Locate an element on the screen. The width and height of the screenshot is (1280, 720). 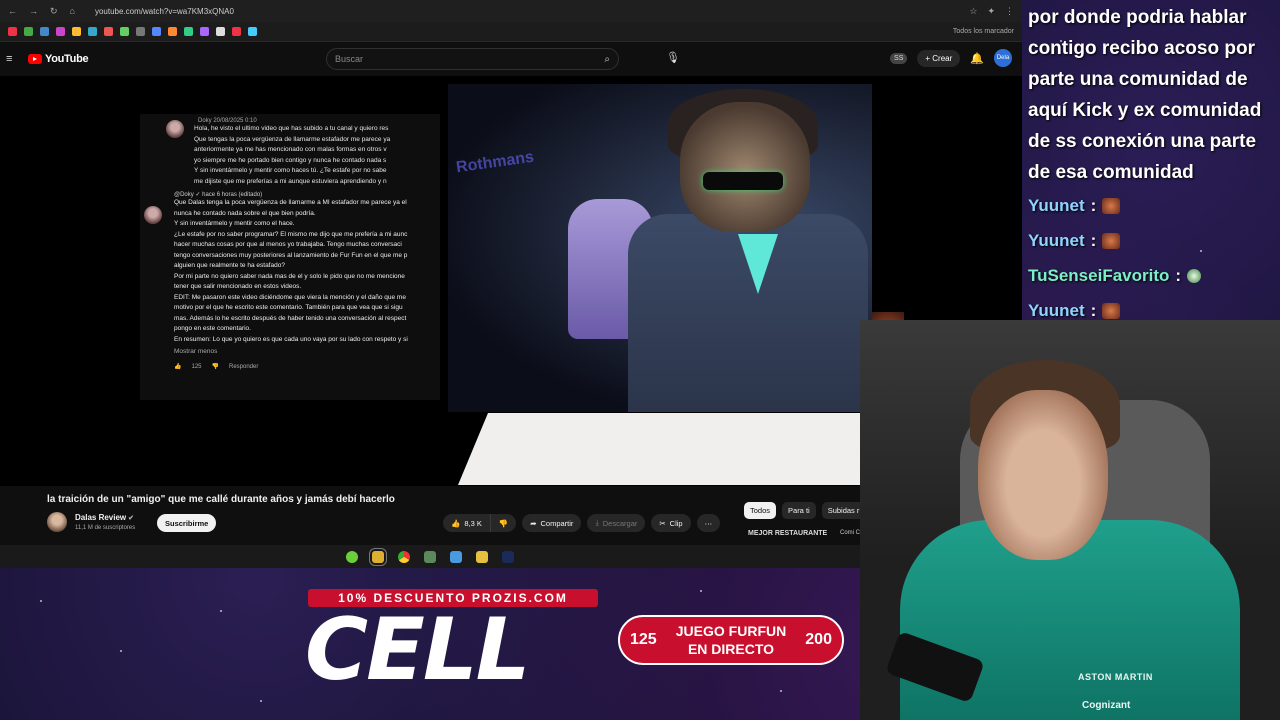
comment-line: pongo en este comentario. is located at coordinates (212, 328).